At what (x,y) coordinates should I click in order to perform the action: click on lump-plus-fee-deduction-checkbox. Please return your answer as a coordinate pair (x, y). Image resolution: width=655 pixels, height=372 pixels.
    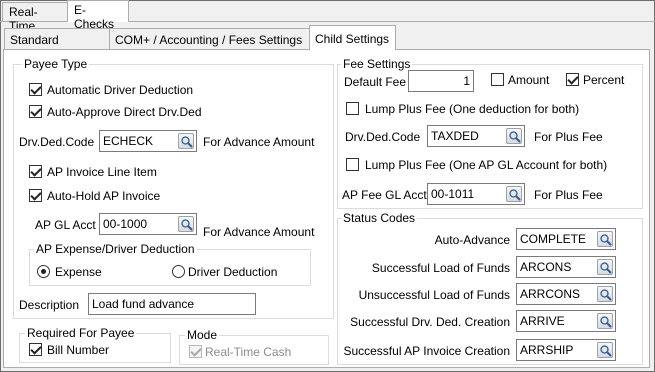
    Looking at the image, I should click on (352, 108).